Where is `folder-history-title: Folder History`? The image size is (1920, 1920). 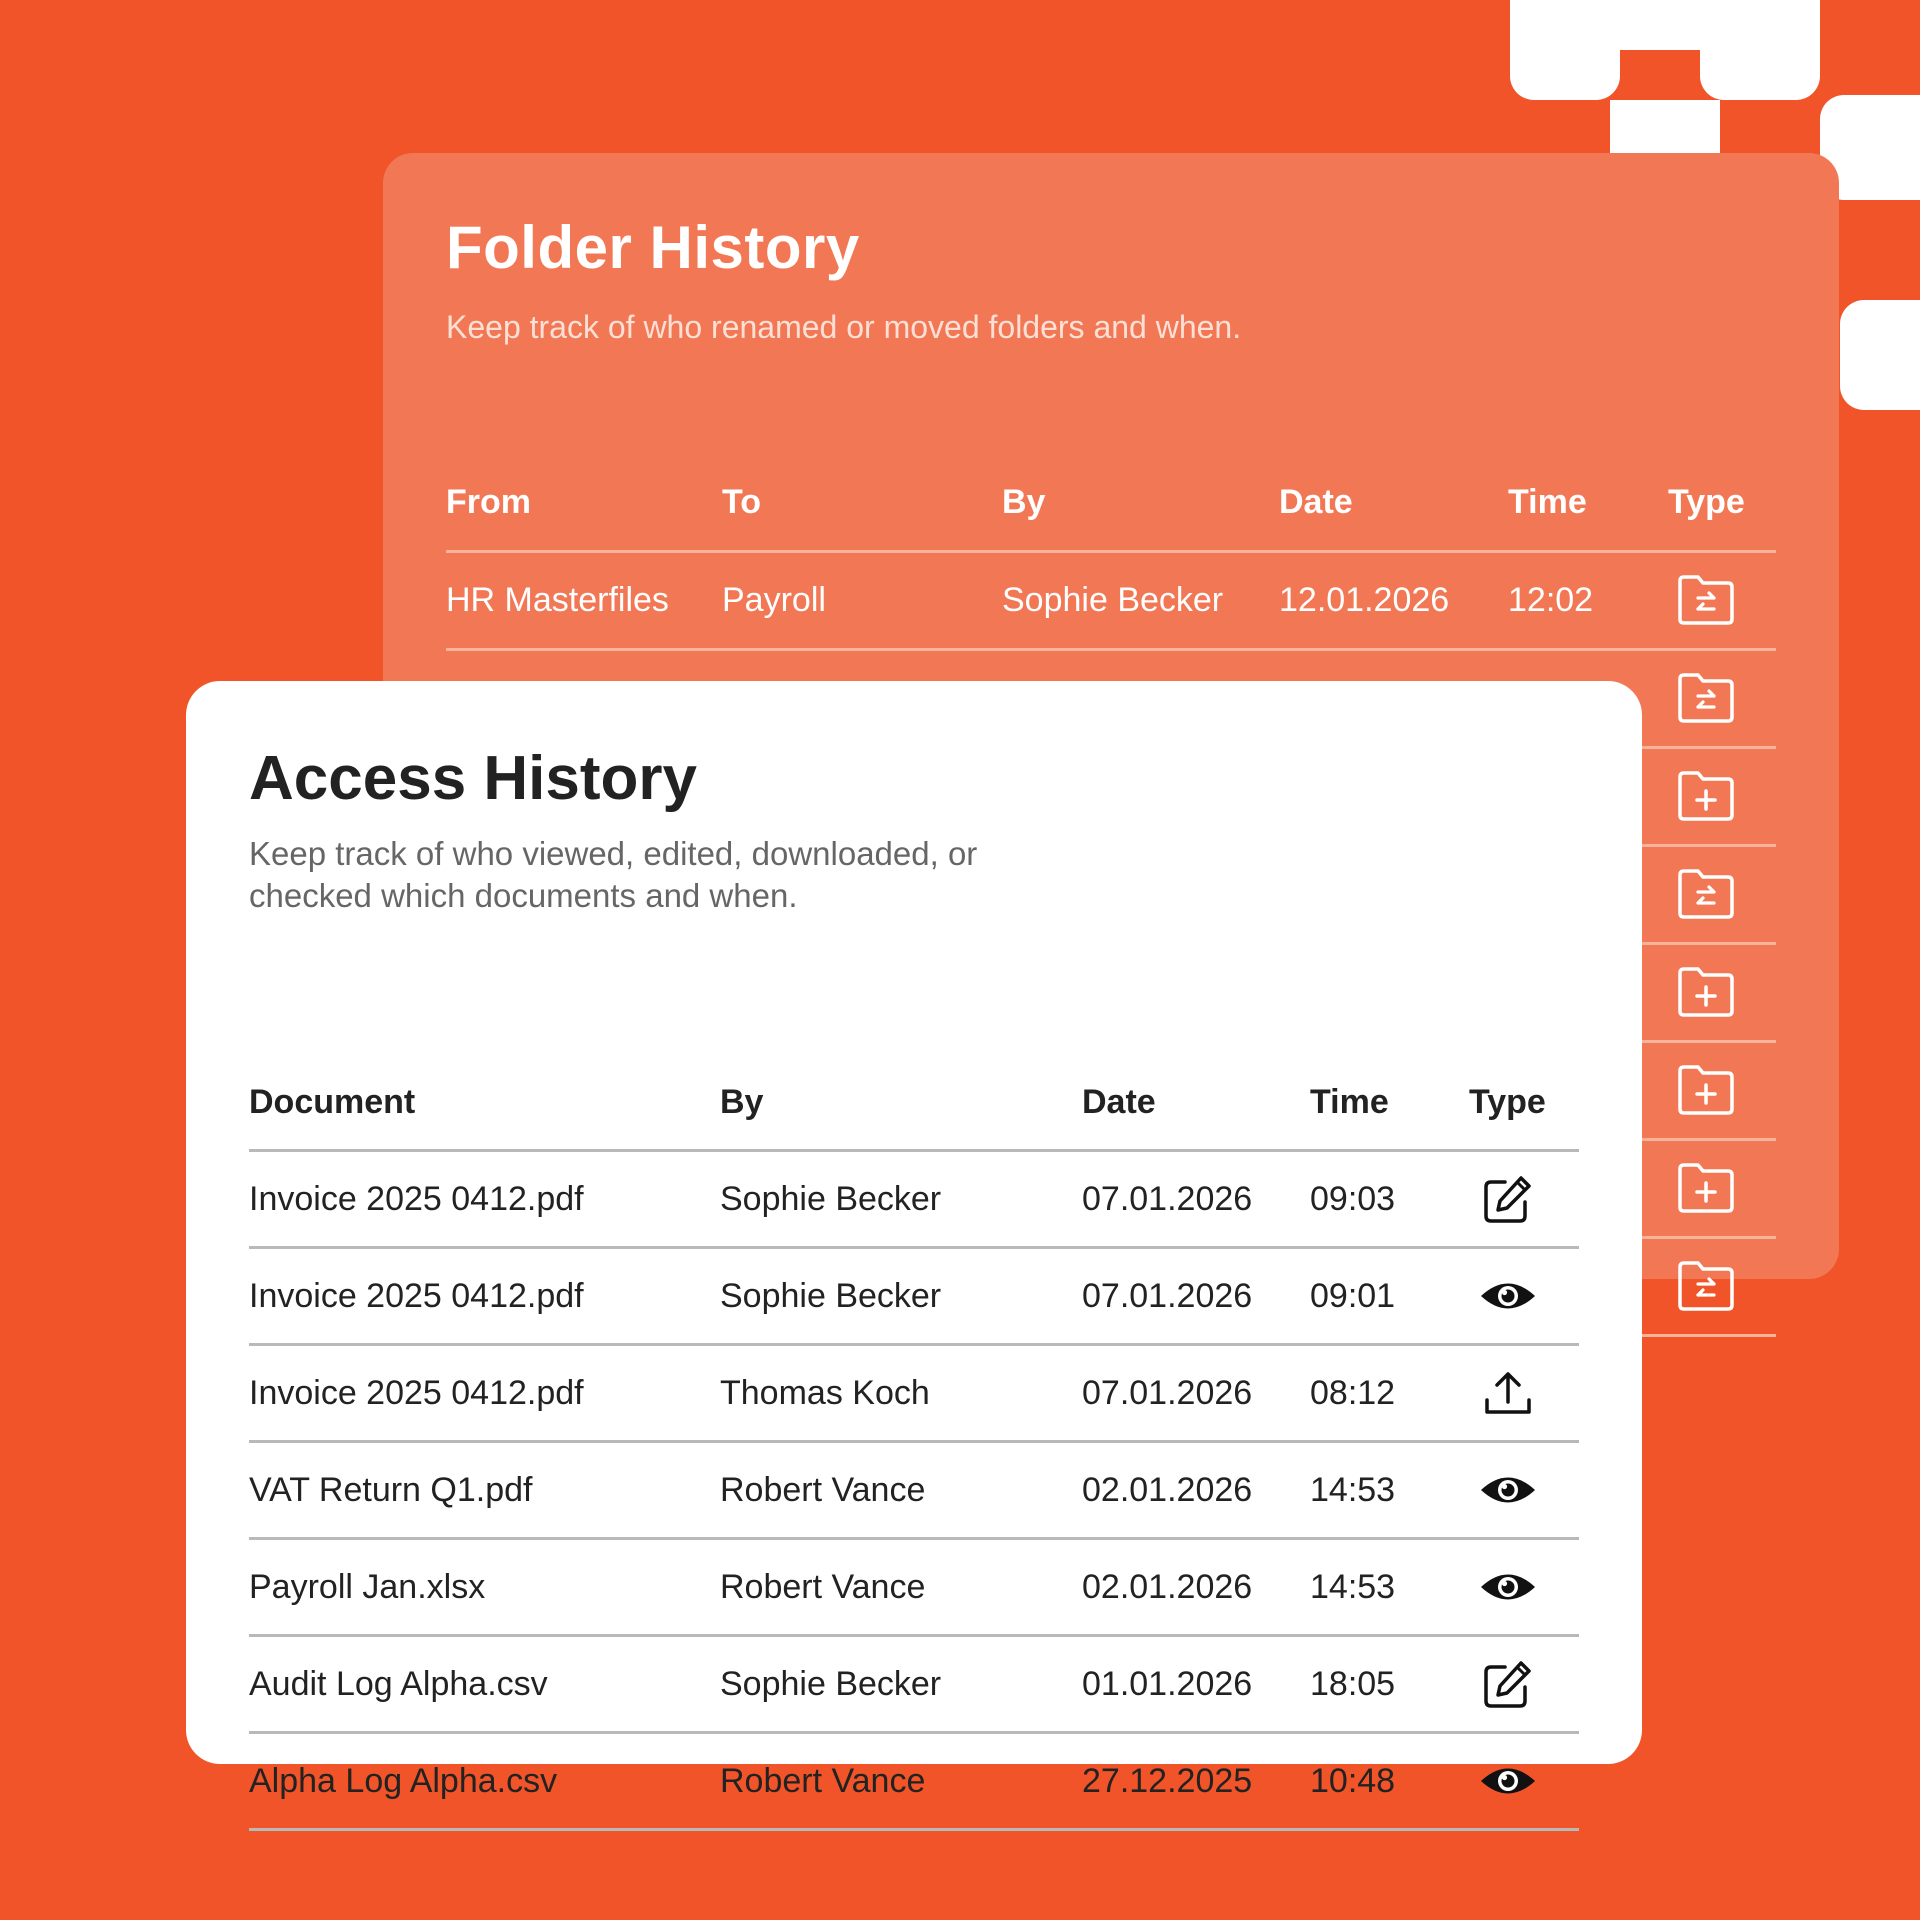 folder-history-title: Folder History is located at coordinates (653, 247).